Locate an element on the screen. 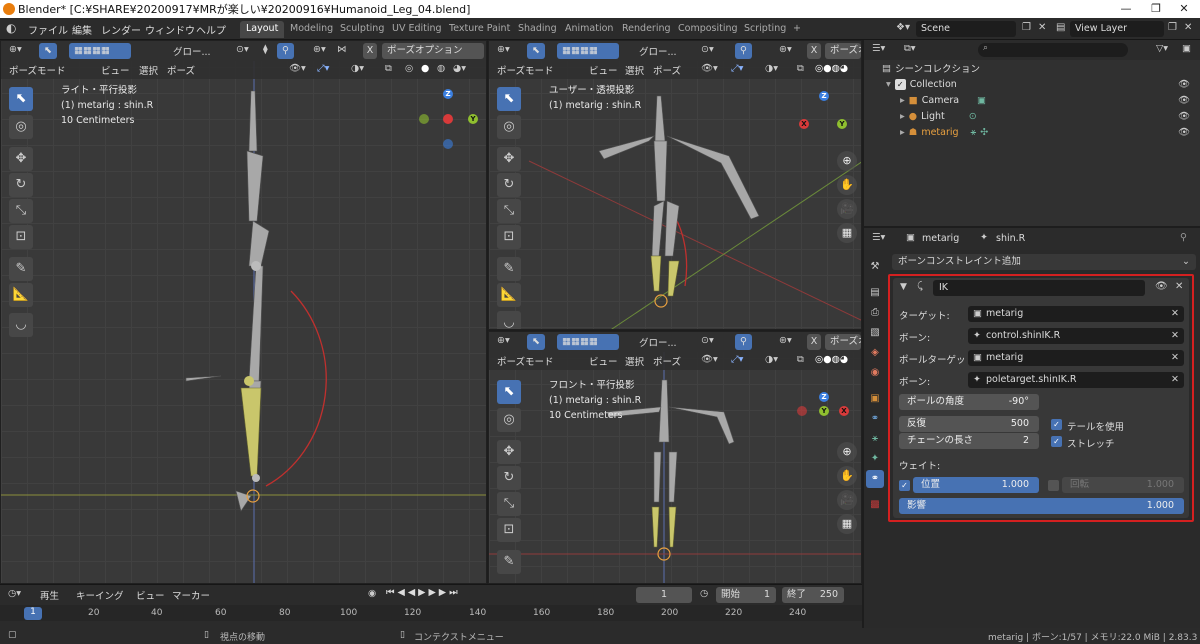  shading-wireframe-icon: ◎ is located at coordinates (409, 68).